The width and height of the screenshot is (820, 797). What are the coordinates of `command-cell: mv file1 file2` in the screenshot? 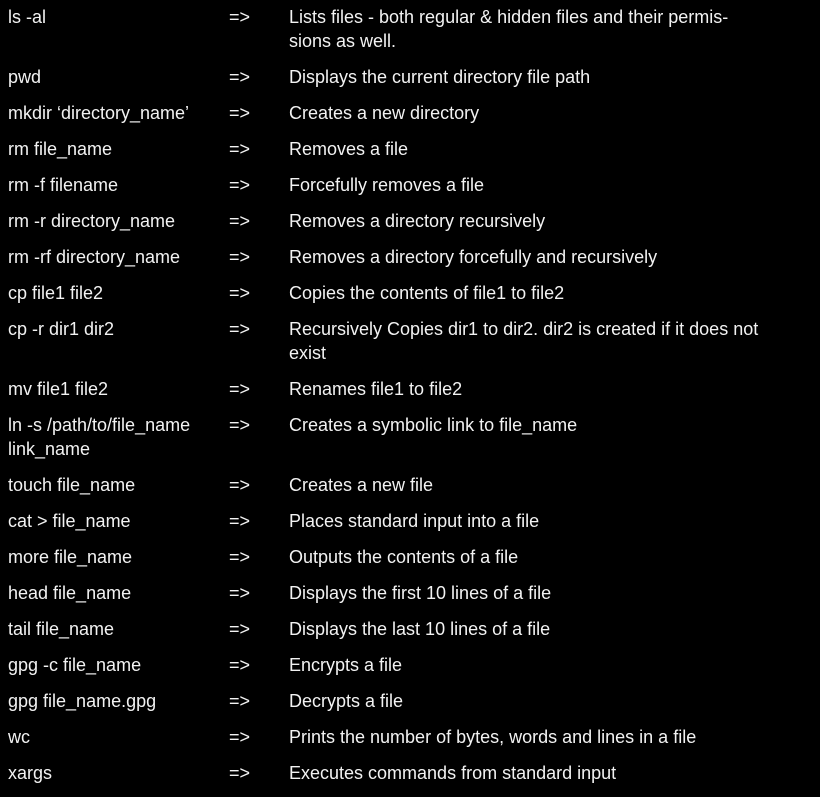 It's located at (114, 389).